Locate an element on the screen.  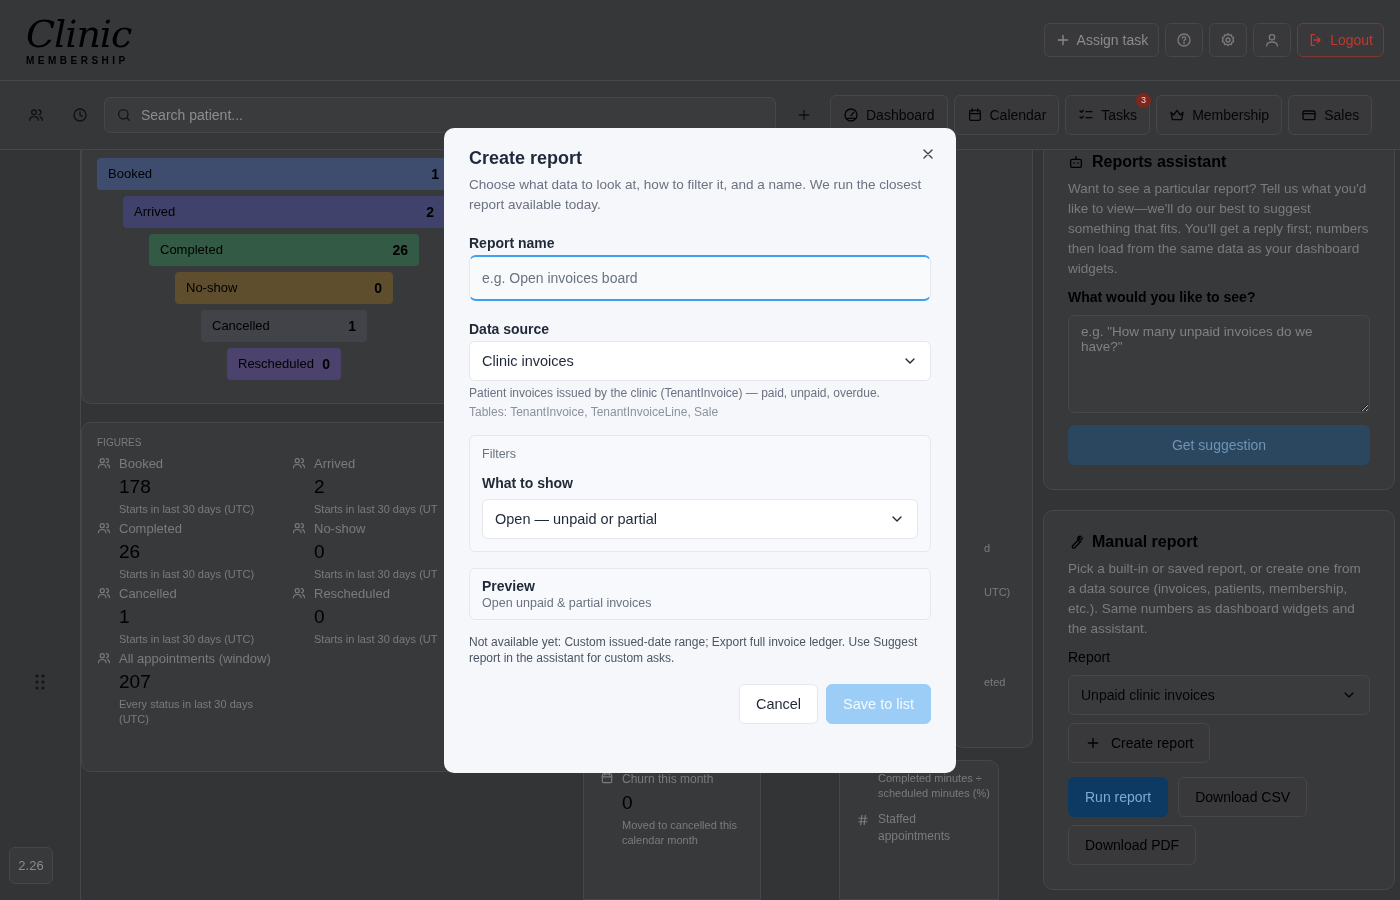
logo-subtitle: MEMBERSHIP is located at coordinates (77, 60).